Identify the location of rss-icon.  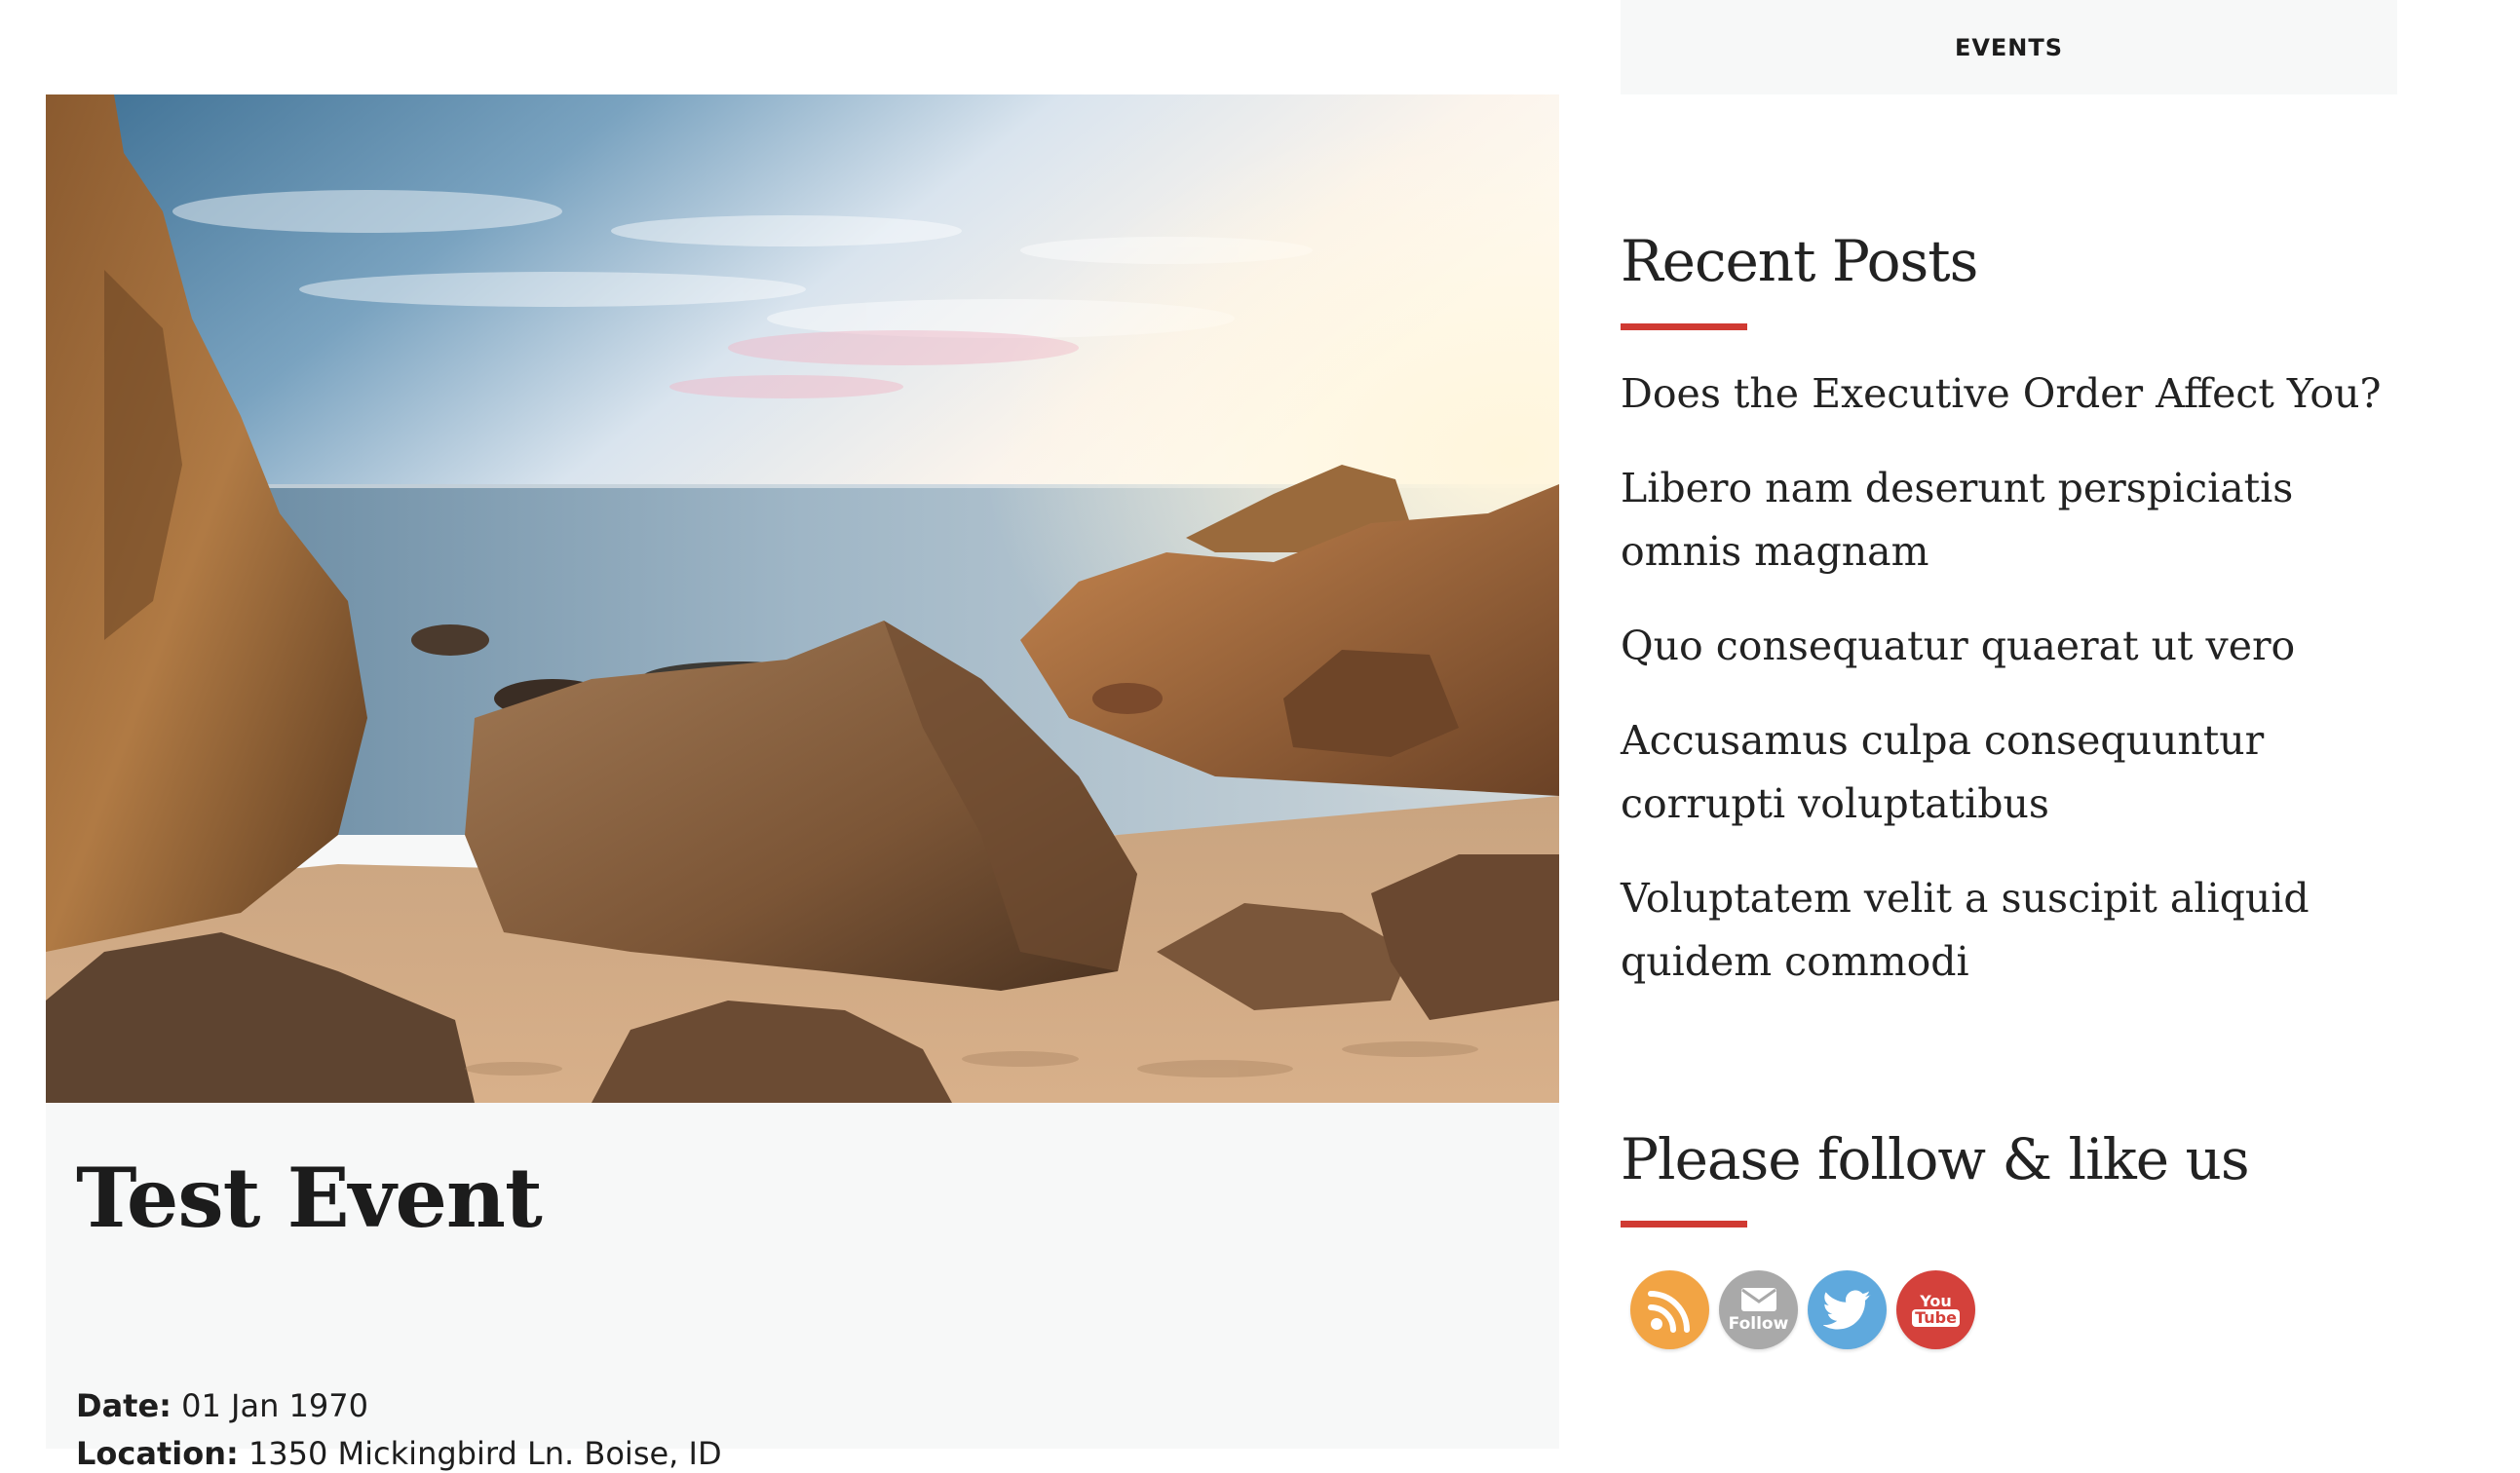
(1669, 1309).